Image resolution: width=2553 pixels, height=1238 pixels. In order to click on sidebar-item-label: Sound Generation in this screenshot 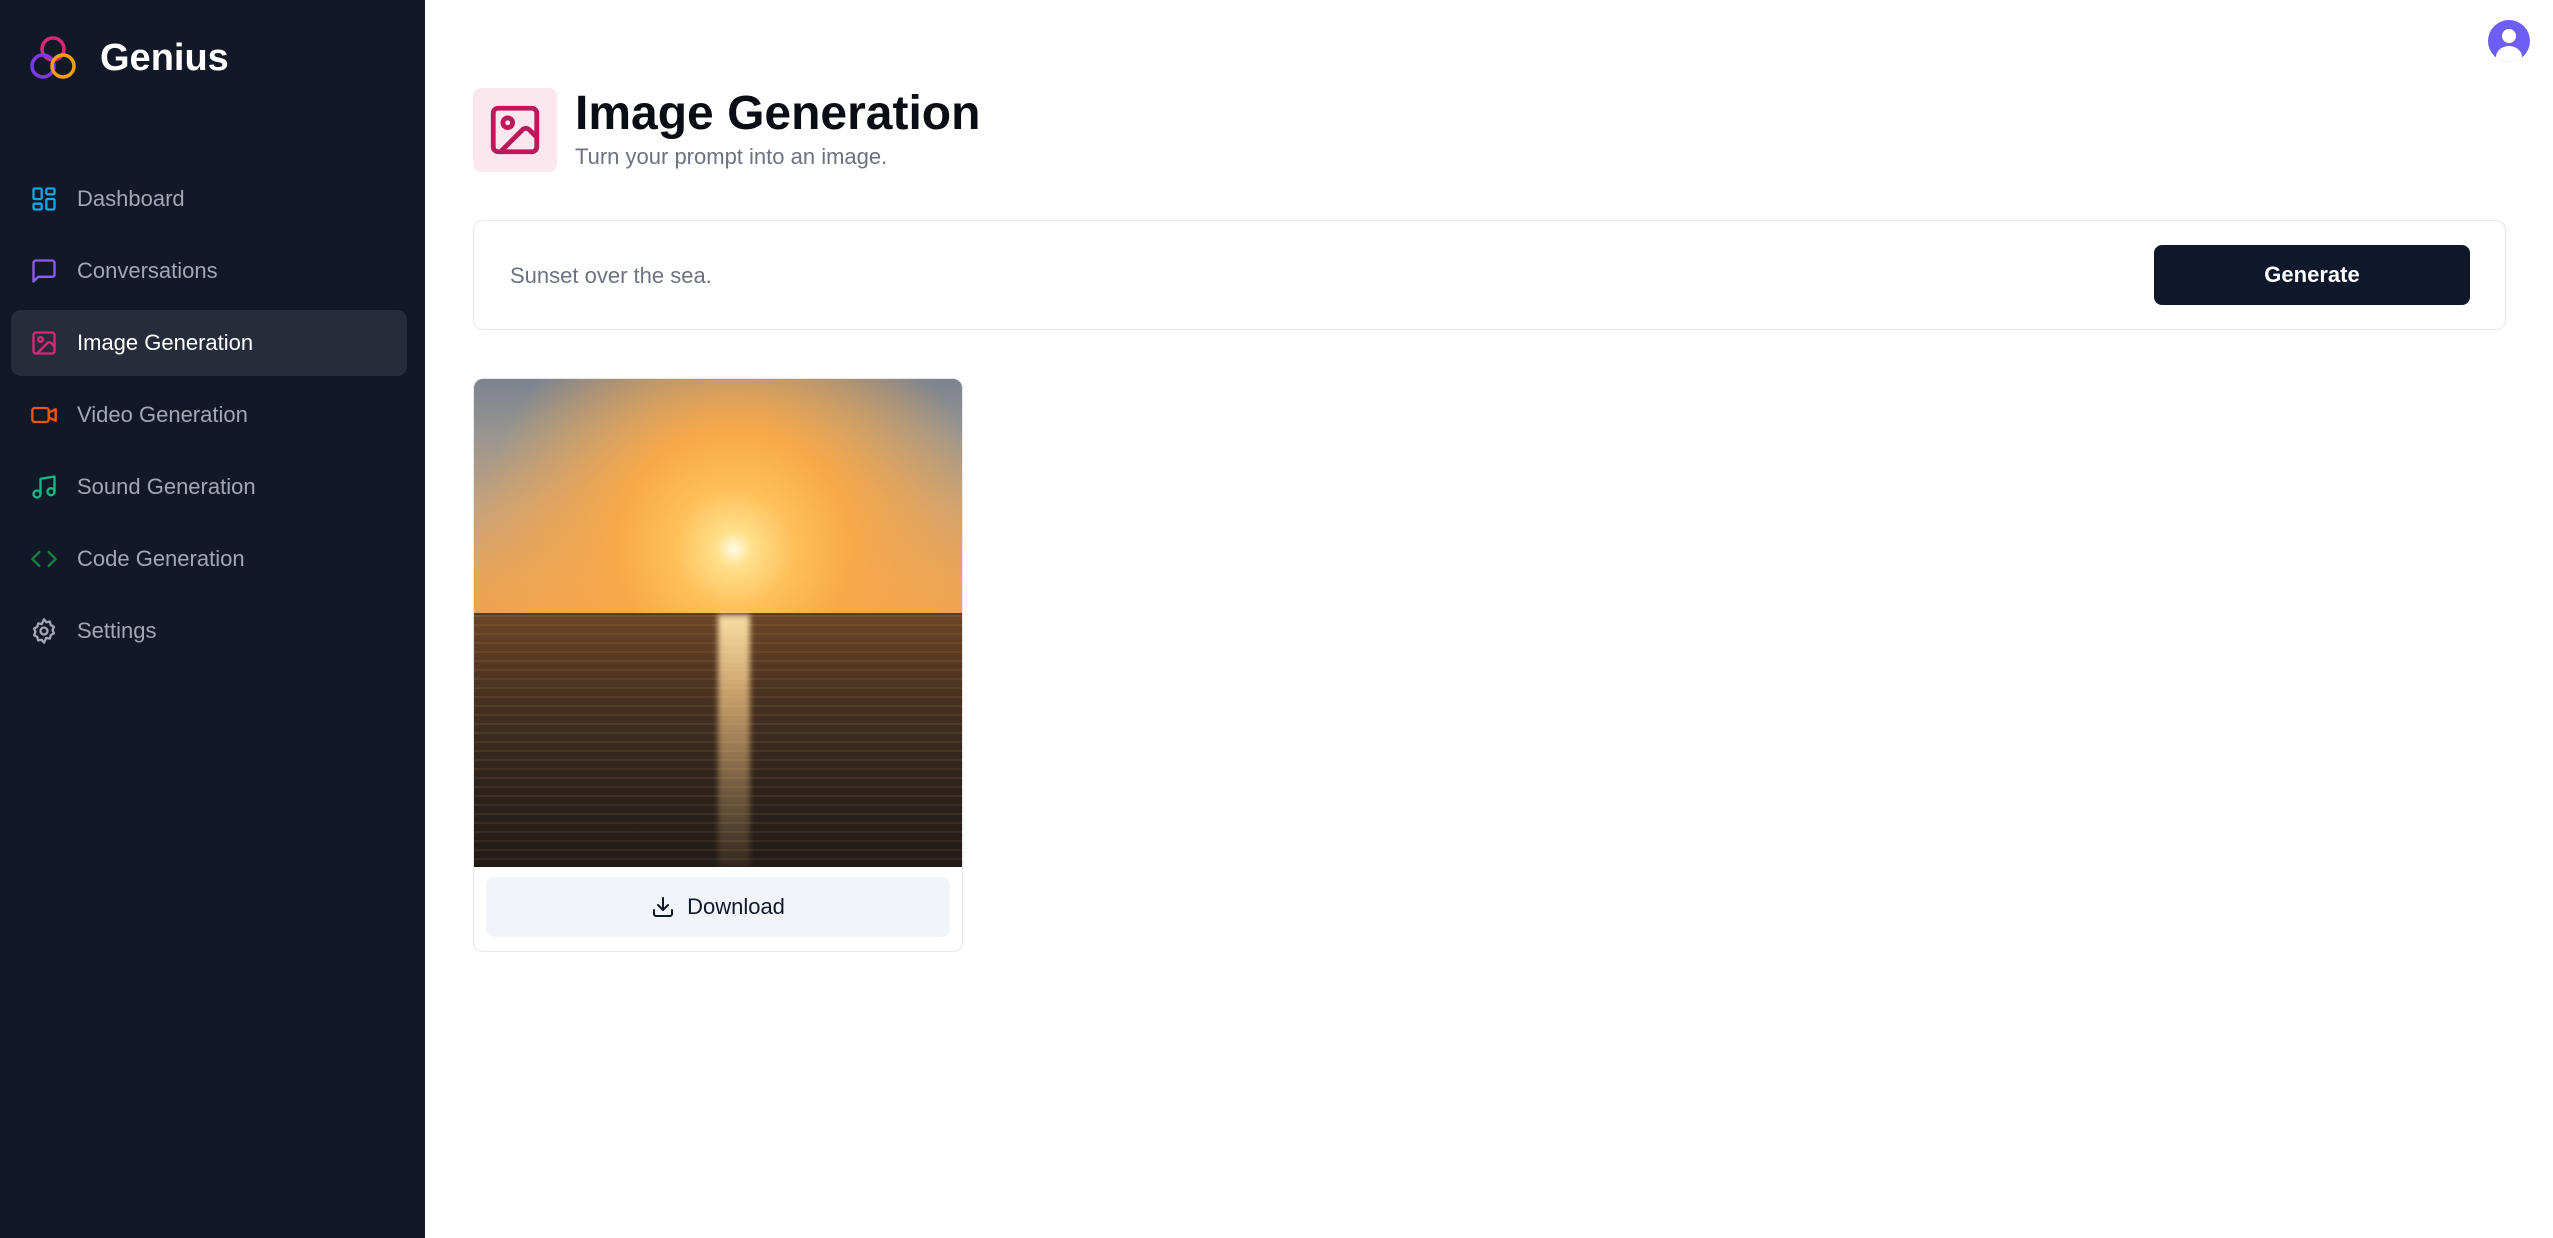, I will do `click(166, 486)`.